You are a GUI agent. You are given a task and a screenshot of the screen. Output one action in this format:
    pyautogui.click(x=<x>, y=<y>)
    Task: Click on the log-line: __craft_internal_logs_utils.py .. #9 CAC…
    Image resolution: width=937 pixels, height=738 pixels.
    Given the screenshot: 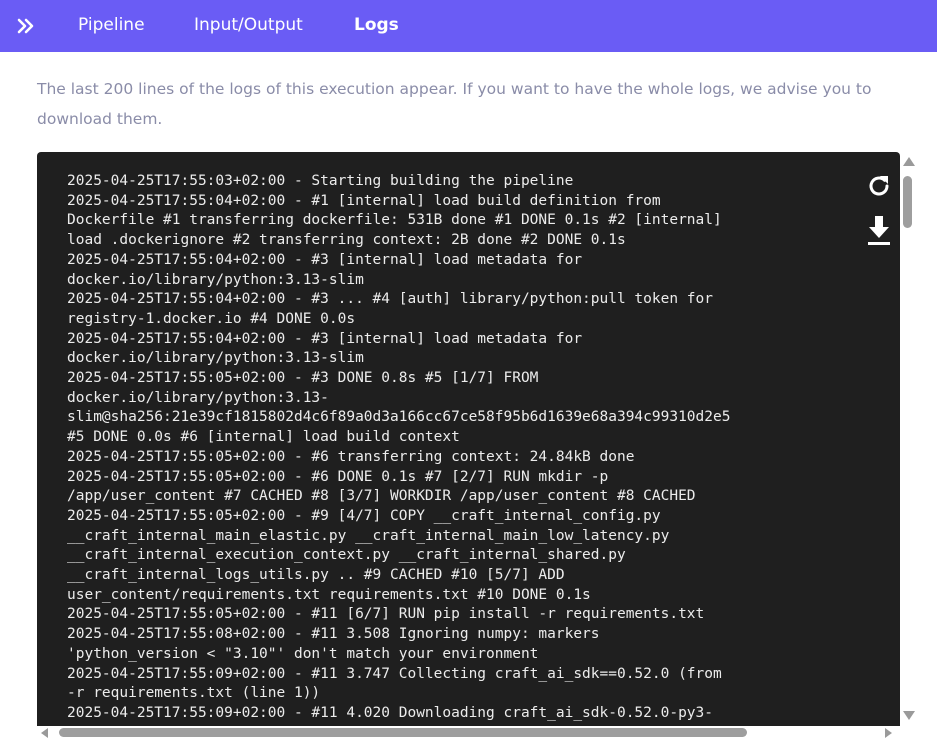 What is the action you would take?
    pyautogui.click(x=316, y=575)
    